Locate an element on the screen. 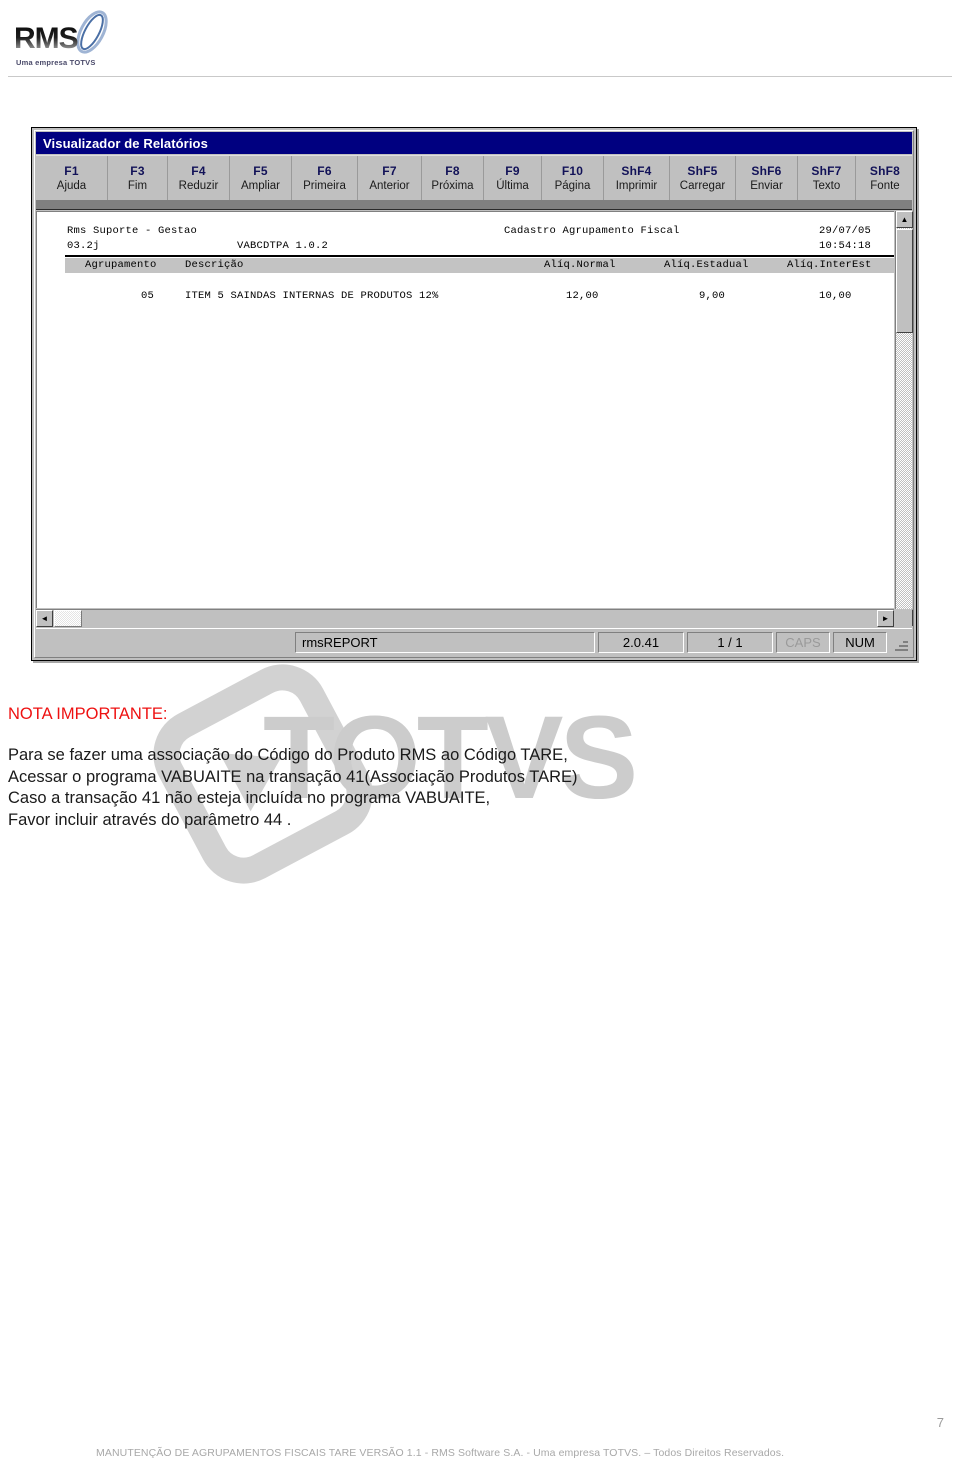 This screenshot has height=1471, width=960. report-company: Rms Suporte - Gestao is located at coordinates (132, 231).